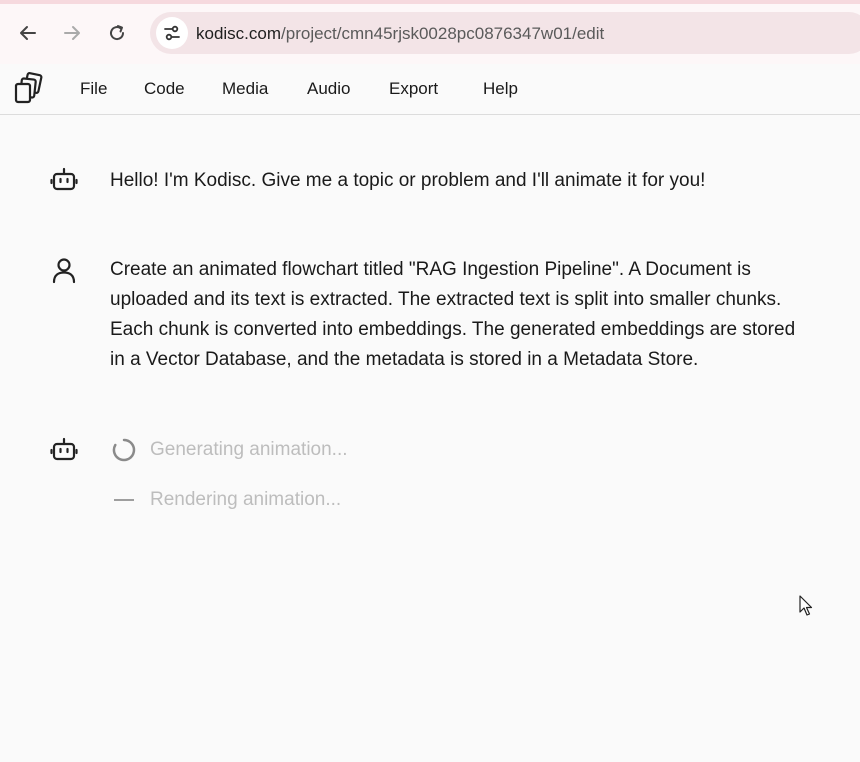 Image resolution: width=860 pixels, height=762 pixels. What do you see at coordinates (500, 89) in the screenshot?
I see `menu-help: Help` at bounding box center [500, 89].